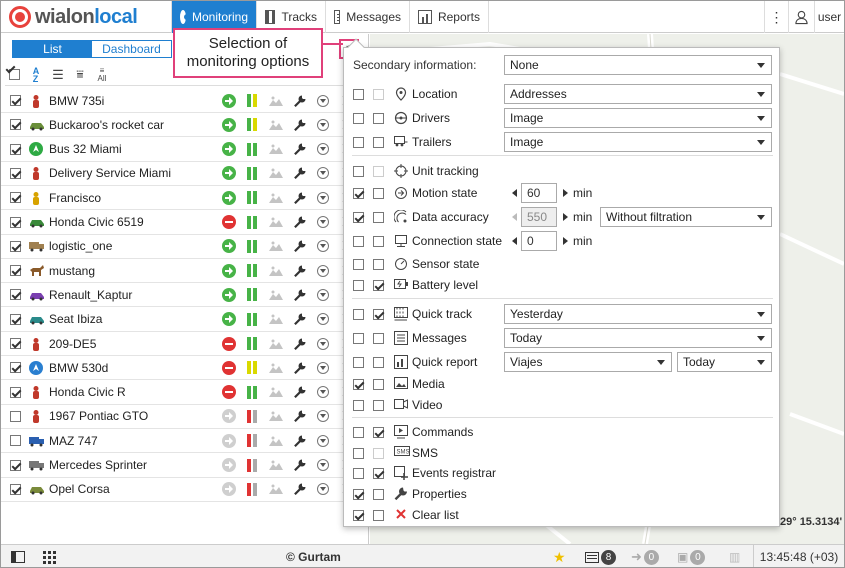 The image size is (845, 568). What do you see at coordinates (638, 94) in the screenshot?
I see `location-select: Addresses` at bounding box center [638, 94].